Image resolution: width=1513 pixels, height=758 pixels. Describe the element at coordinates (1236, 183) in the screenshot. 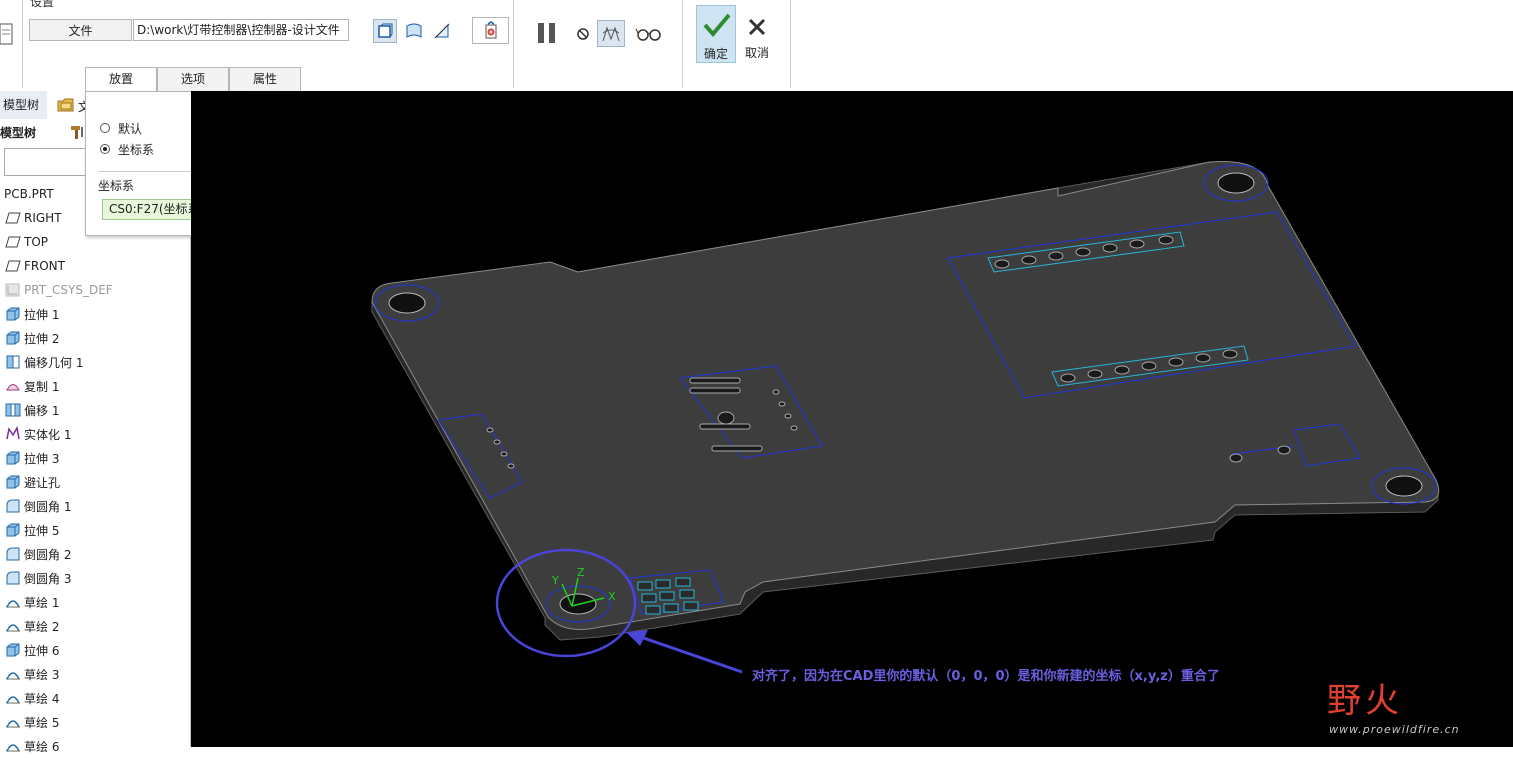

I see `hole-top-right` at that location.